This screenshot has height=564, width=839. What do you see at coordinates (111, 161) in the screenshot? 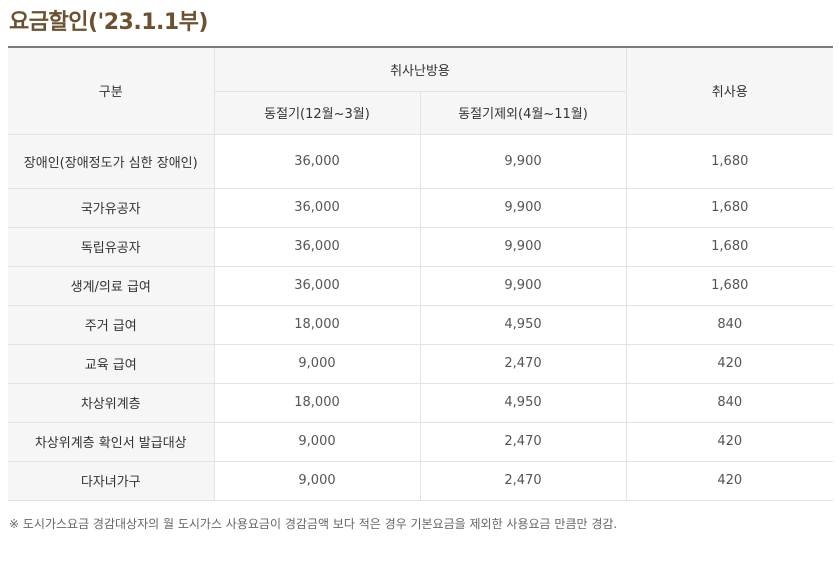
I see `row-label: 장애인(장애정도가 심한 장애인)` at bounding box center [111, 161].